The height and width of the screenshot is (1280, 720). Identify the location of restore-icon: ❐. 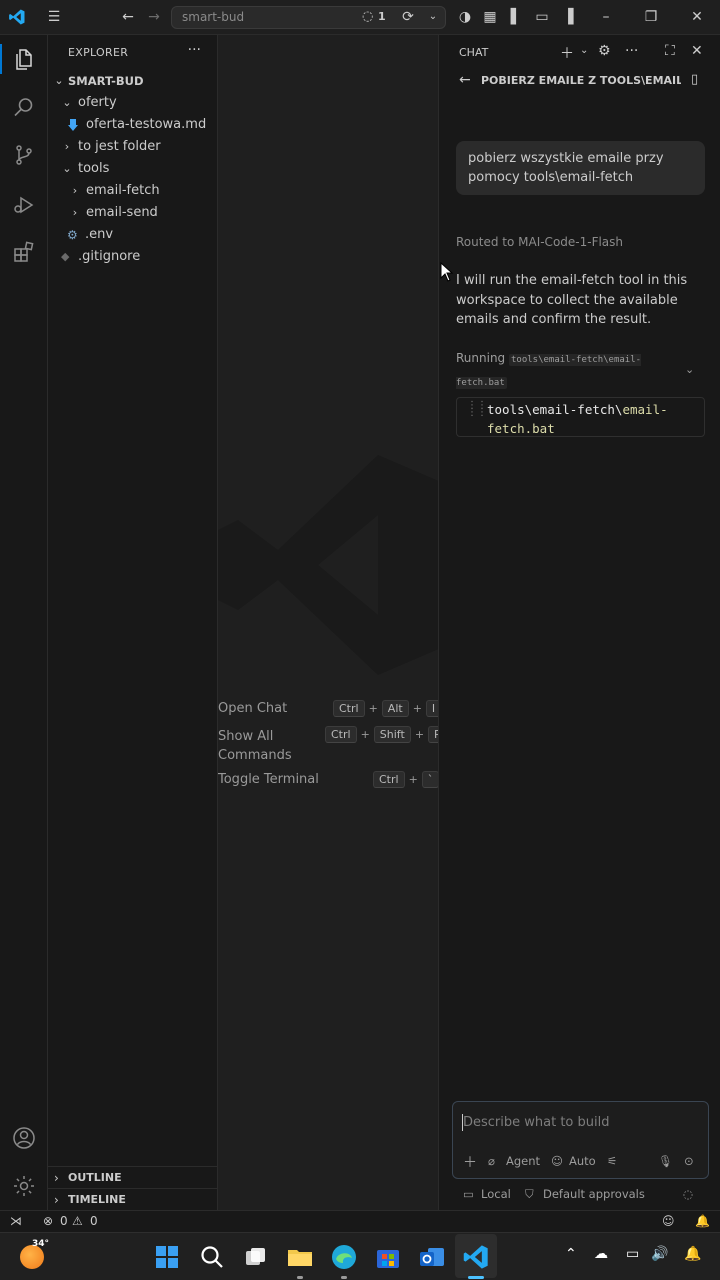
(651, 17).